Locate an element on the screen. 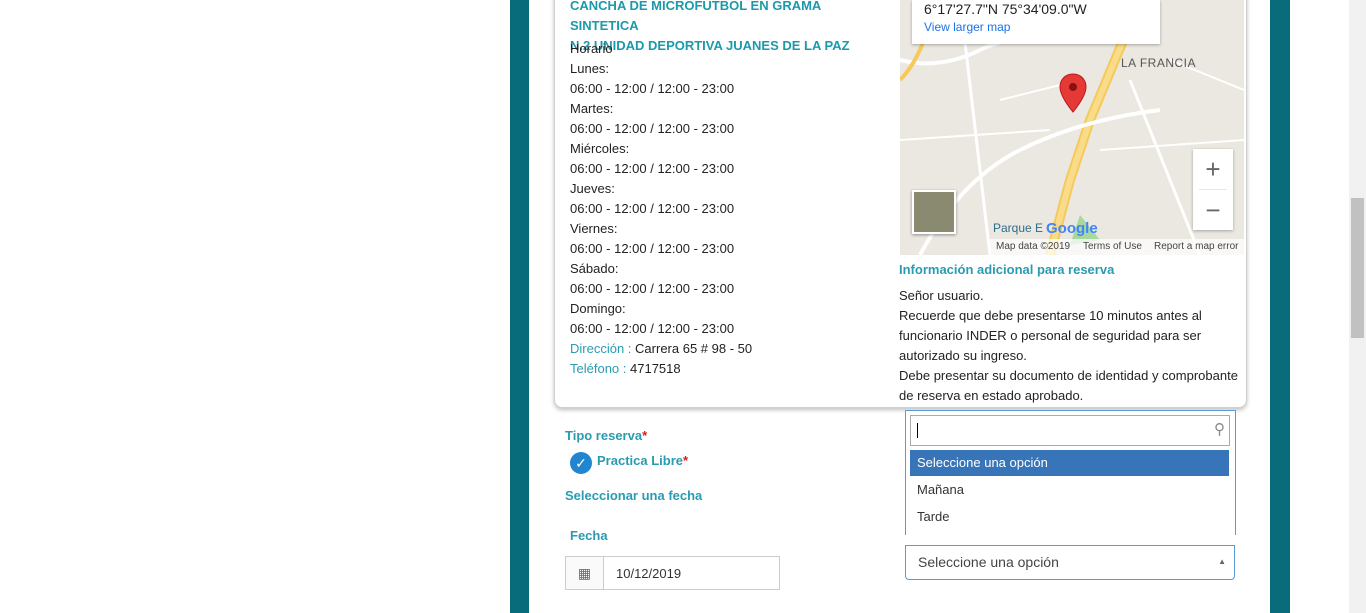  schedule-day: Sábado: is located at coordinates (594, 268).